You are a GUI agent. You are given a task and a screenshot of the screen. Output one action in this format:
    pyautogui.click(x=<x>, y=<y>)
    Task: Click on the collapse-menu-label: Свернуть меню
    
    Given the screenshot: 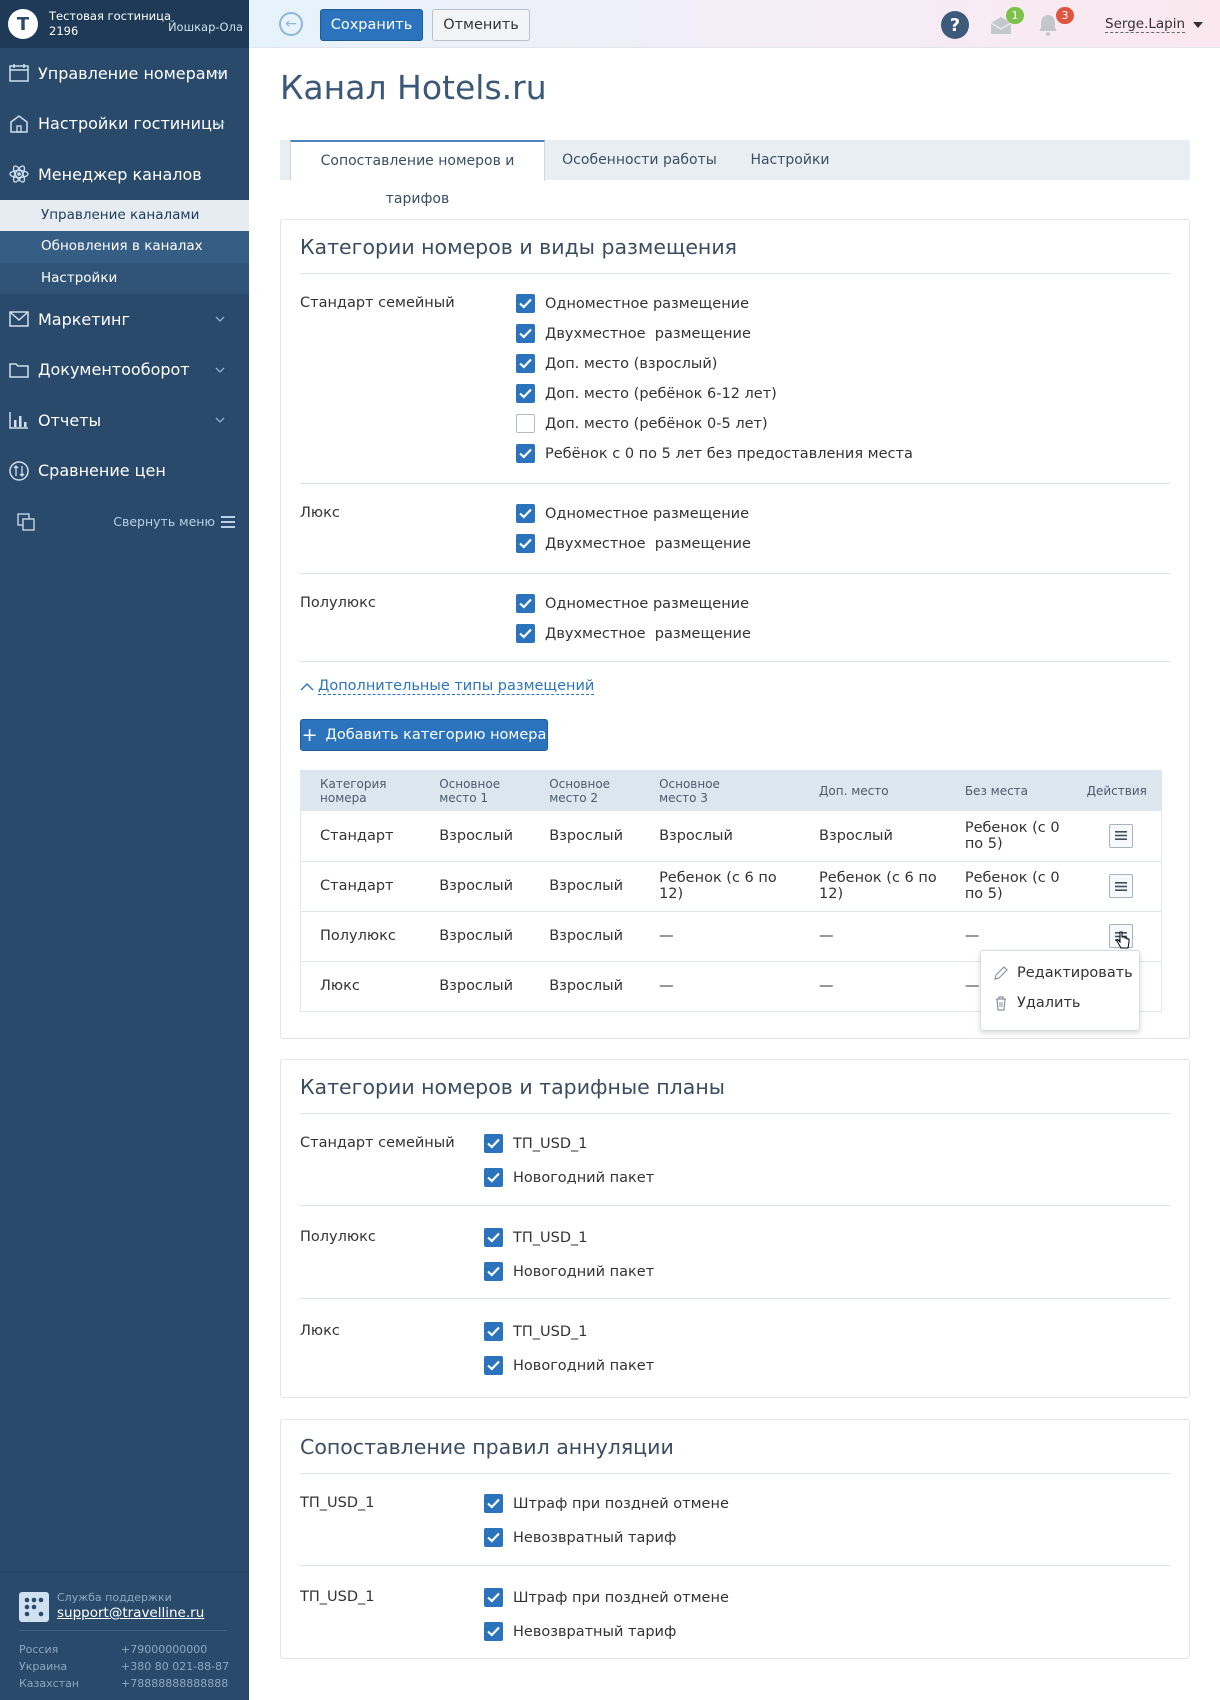 What is the action you would take?
    pyautogui.click(x=164, y=521)
    